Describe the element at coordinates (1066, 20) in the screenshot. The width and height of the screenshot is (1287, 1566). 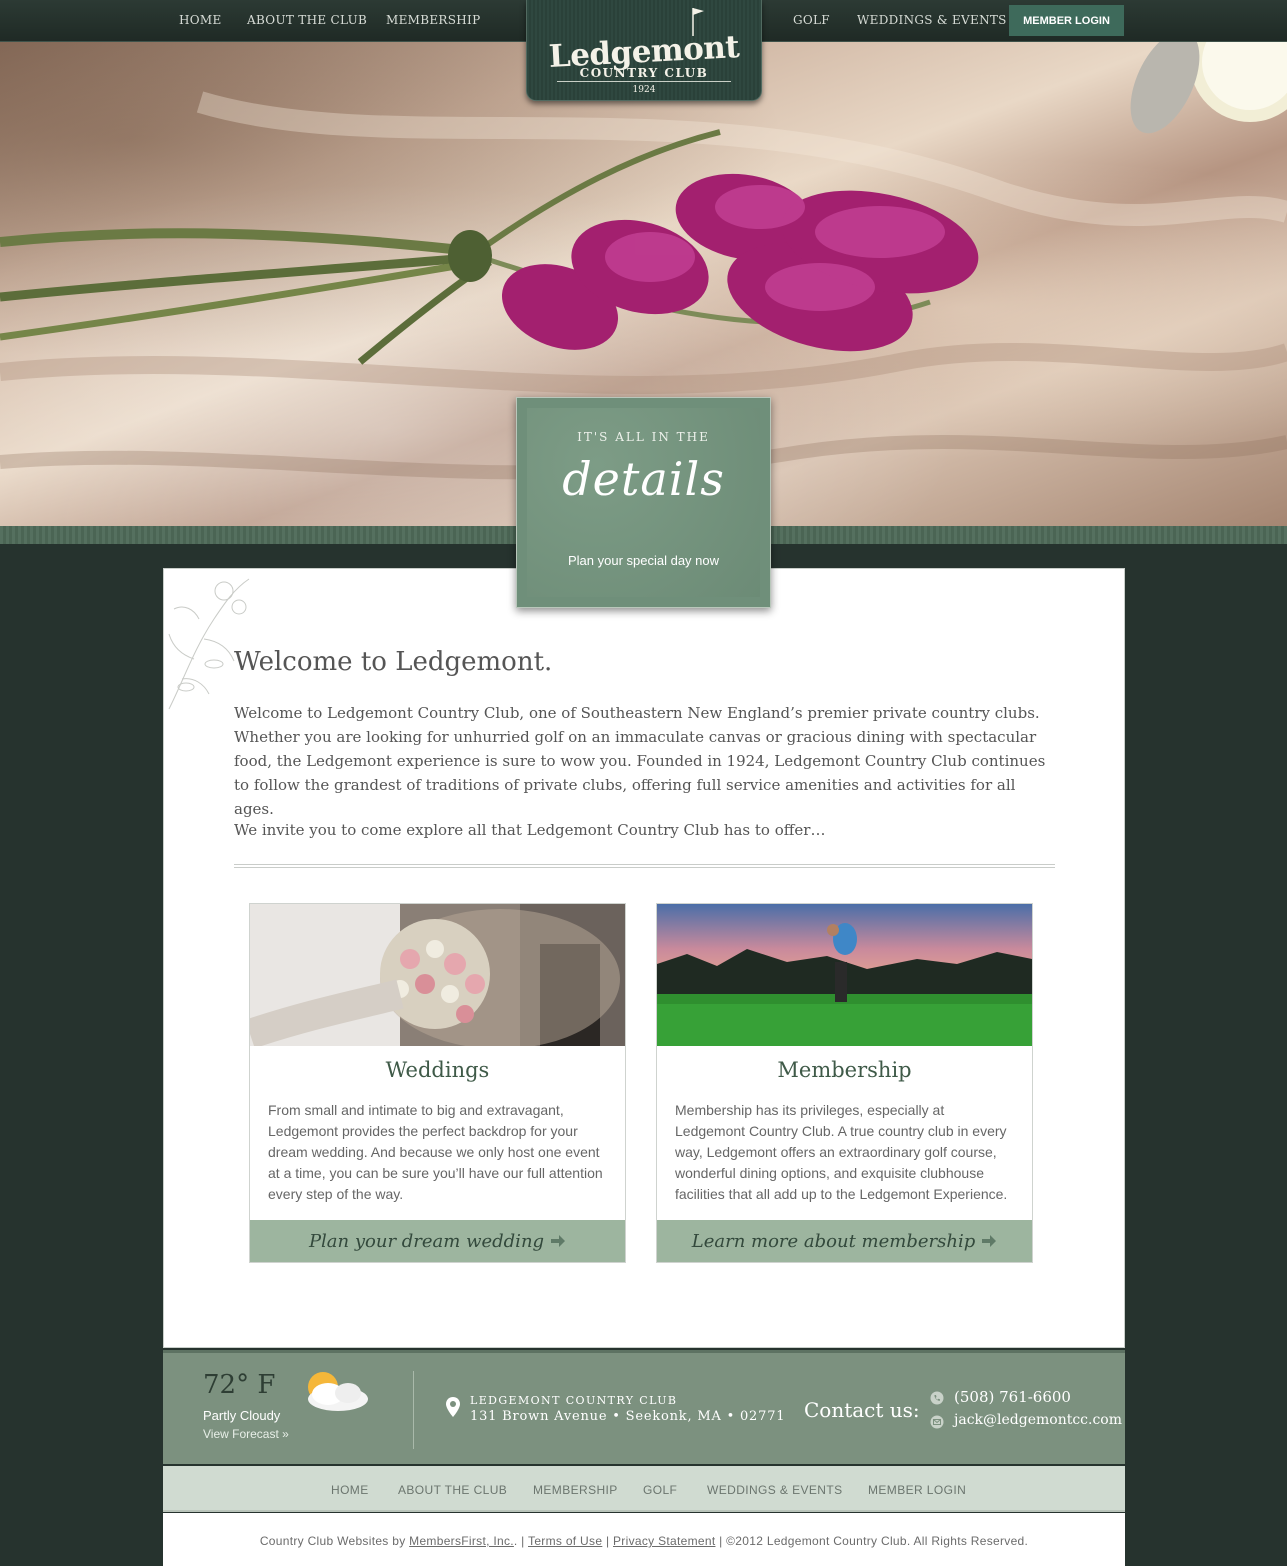
I see `member-login-button: MEMBER LOGIN` at that location.